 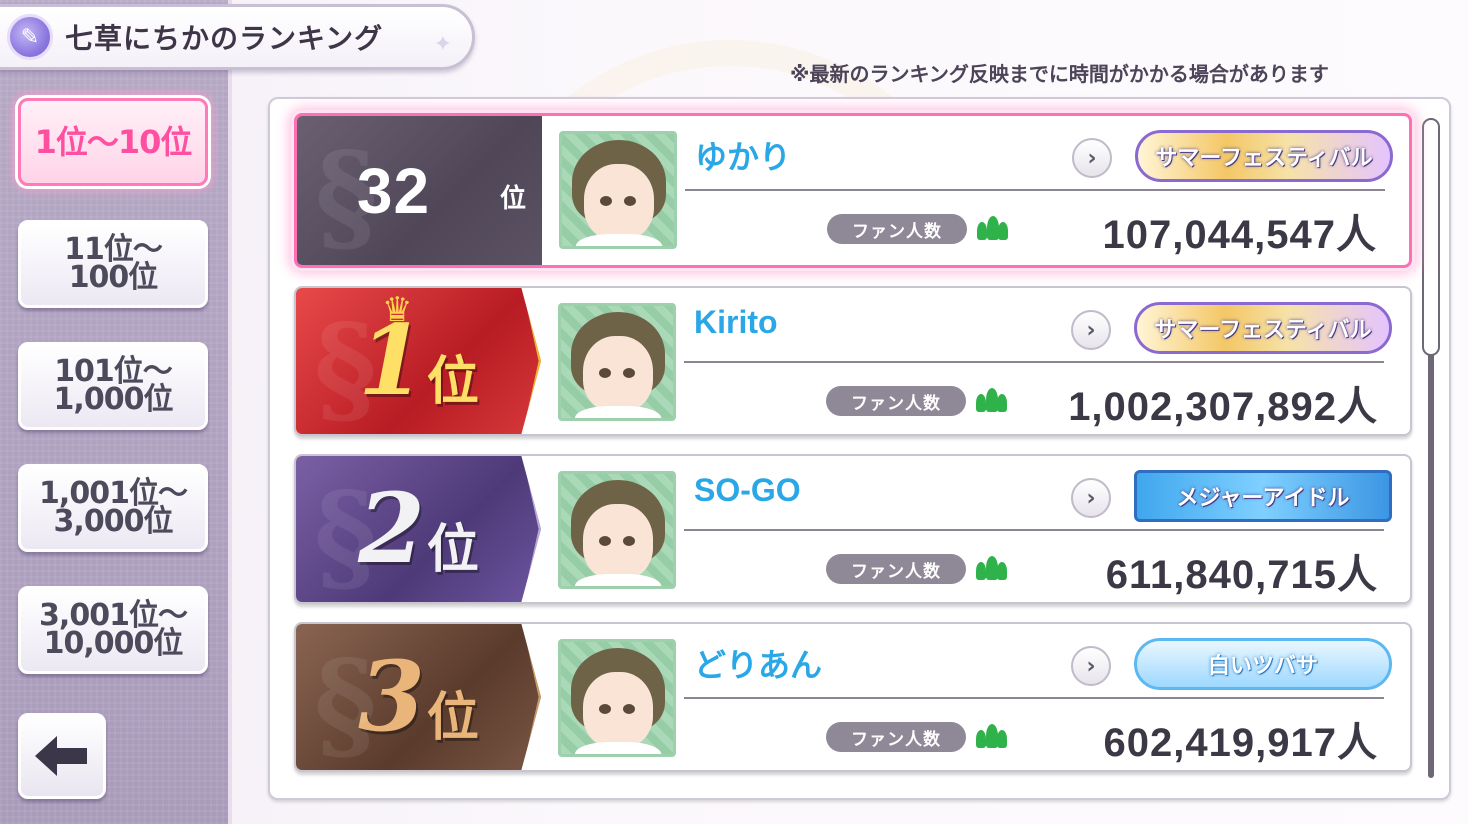 I want to click on player-name: ゆかり, so click(x=743, y=157).